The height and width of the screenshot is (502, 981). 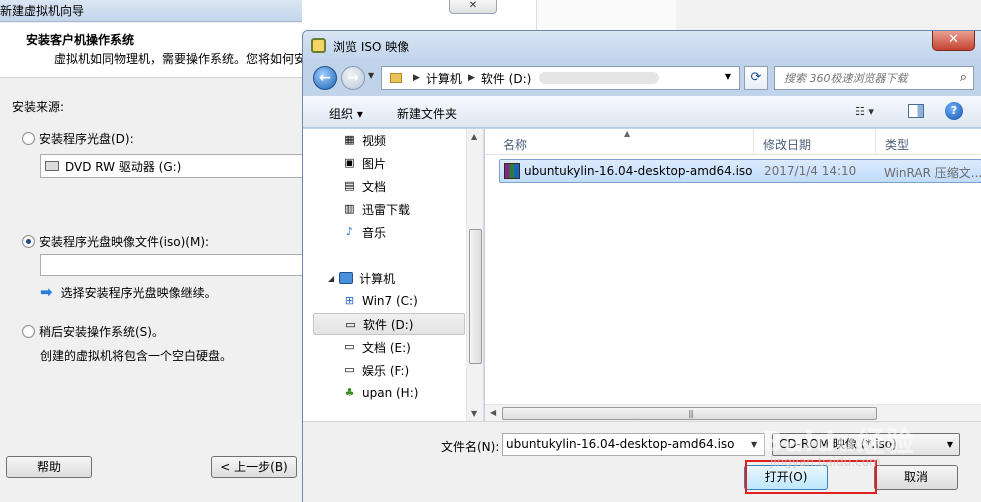 I want to click on back-arrow-icon: ←, so click(x=325, y=78).